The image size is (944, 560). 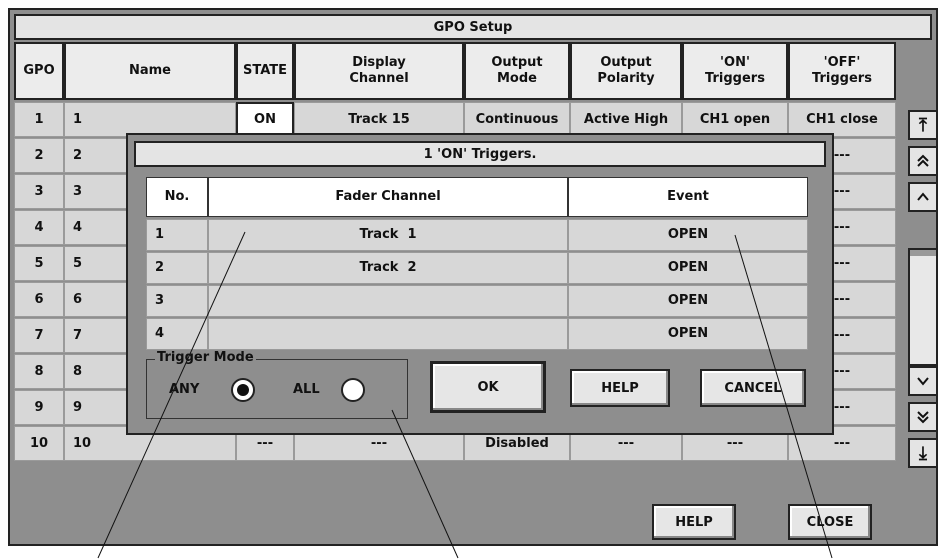 I want to click on header-output-polarity: Output Polarity, so click(x=626, y=71).